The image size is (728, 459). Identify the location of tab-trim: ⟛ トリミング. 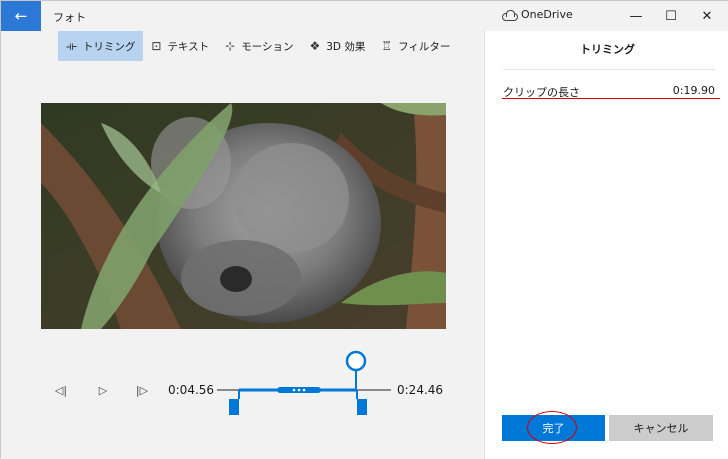
(101, 46).